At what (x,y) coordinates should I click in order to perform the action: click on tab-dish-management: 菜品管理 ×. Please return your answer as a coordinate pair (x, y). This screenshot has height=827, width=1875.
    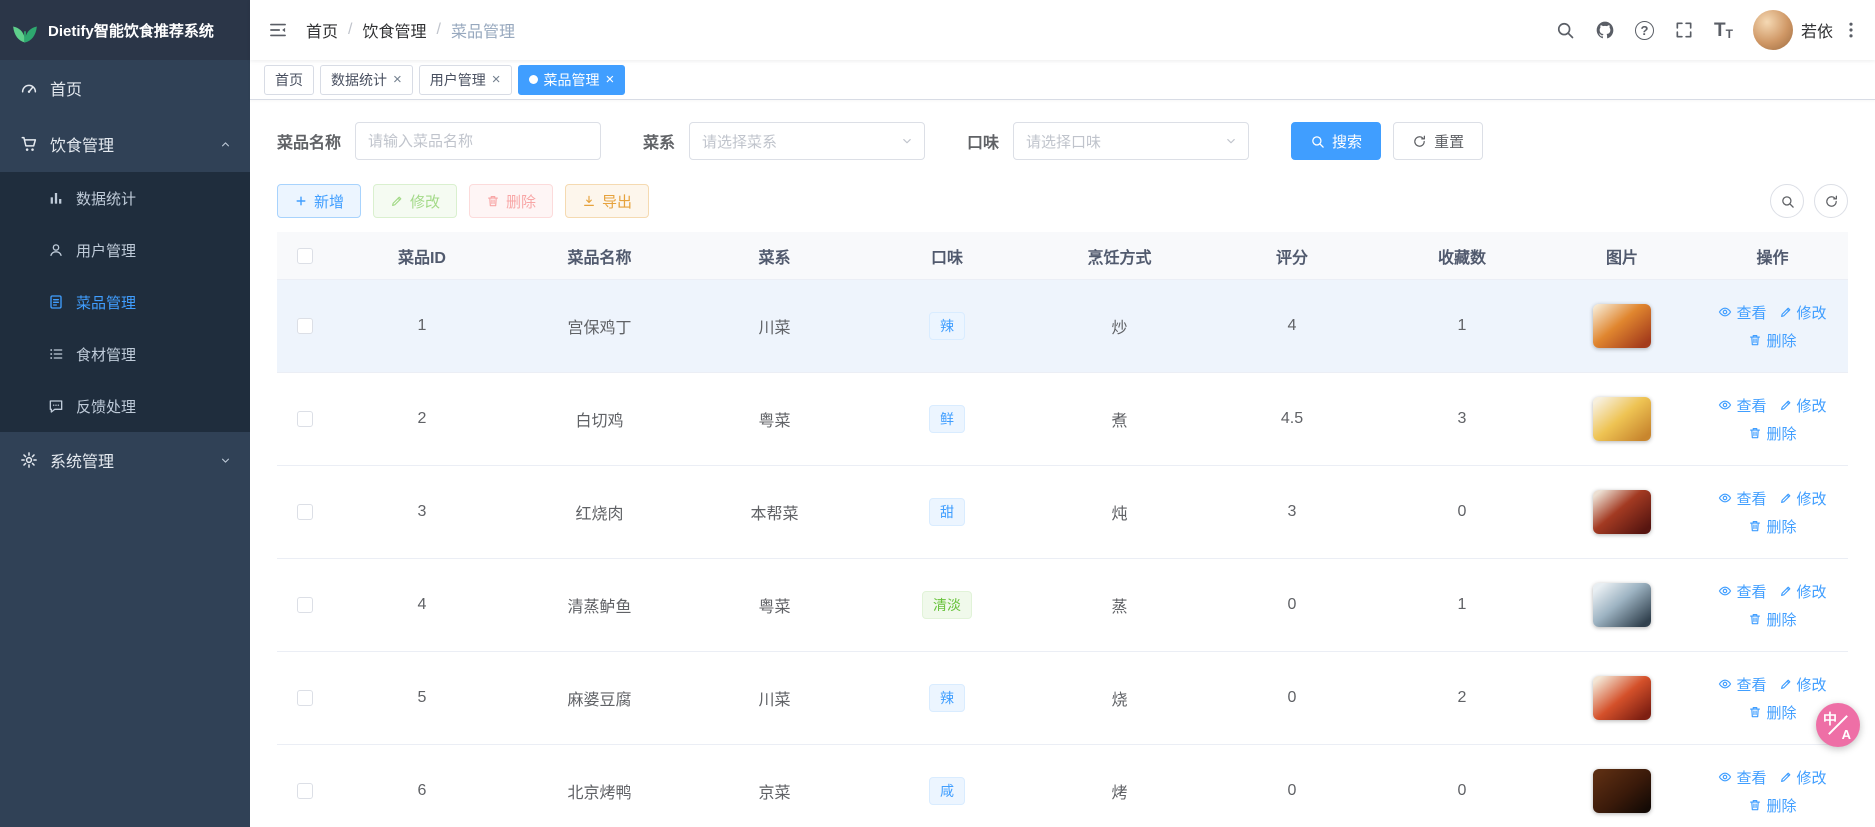
    Looking at the image, I should click on (571, 79).